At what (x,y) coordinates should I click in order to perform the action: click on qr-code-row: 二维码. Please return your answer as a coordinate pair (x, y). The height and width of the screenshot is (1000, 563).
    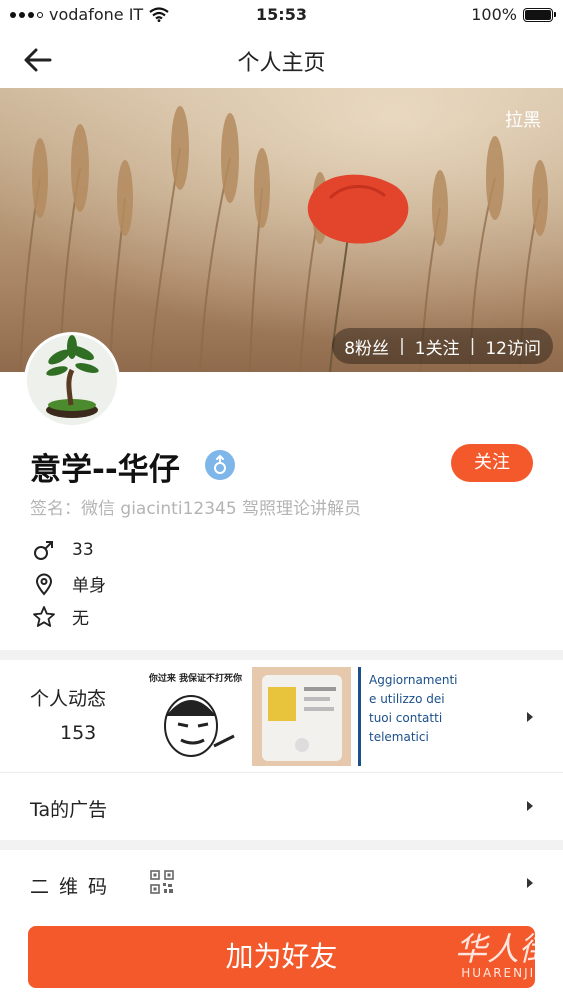
    Looking at the image, I should click on (281, 882).